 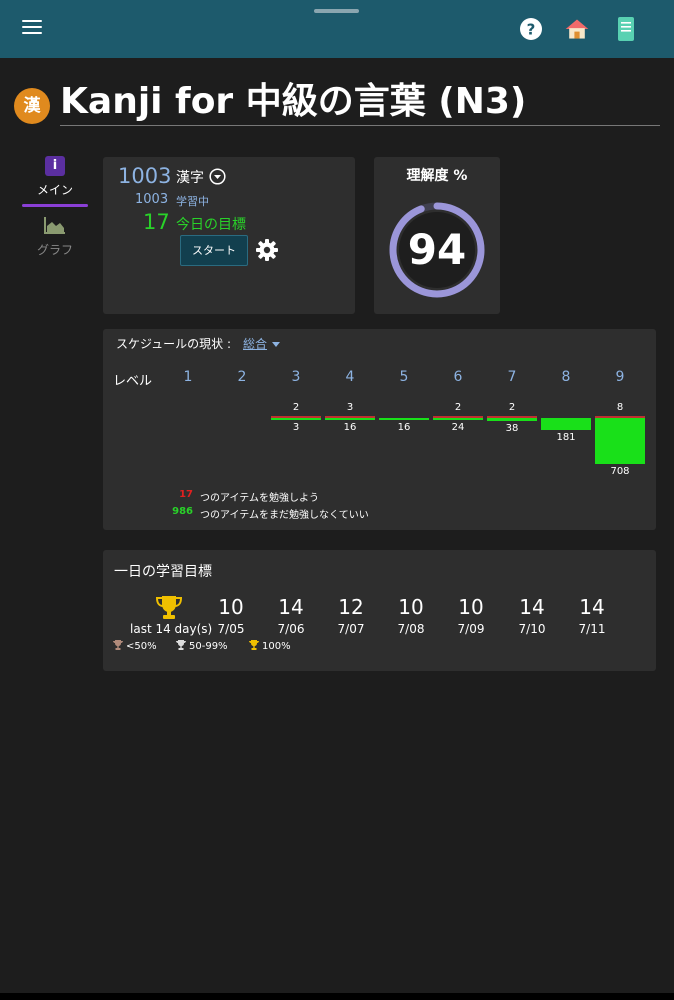 What do you see at coordinates (411, 629) in the screenshot?
I see `day-date: 7/08` at bounding box center [411, 629].